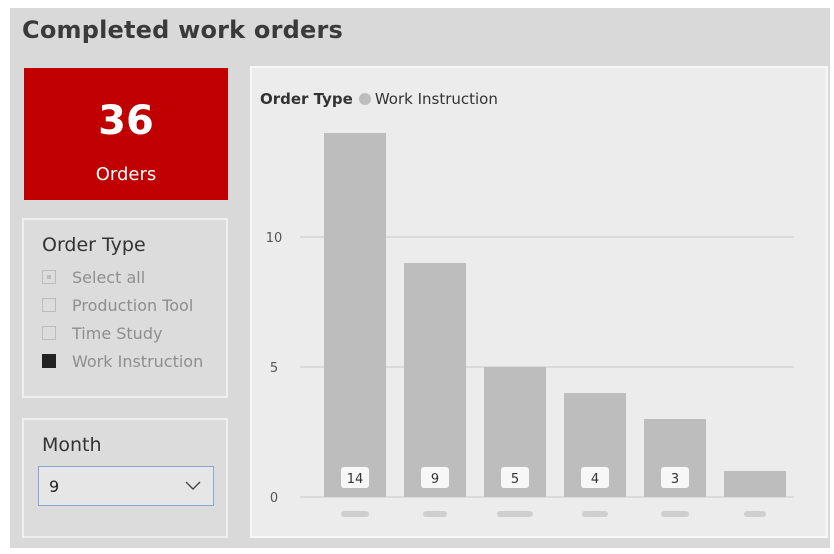  What do you see at coordinates (49, 277) in the screenshot?
I see `checkbox-partial` at bounding box center [49, 277].